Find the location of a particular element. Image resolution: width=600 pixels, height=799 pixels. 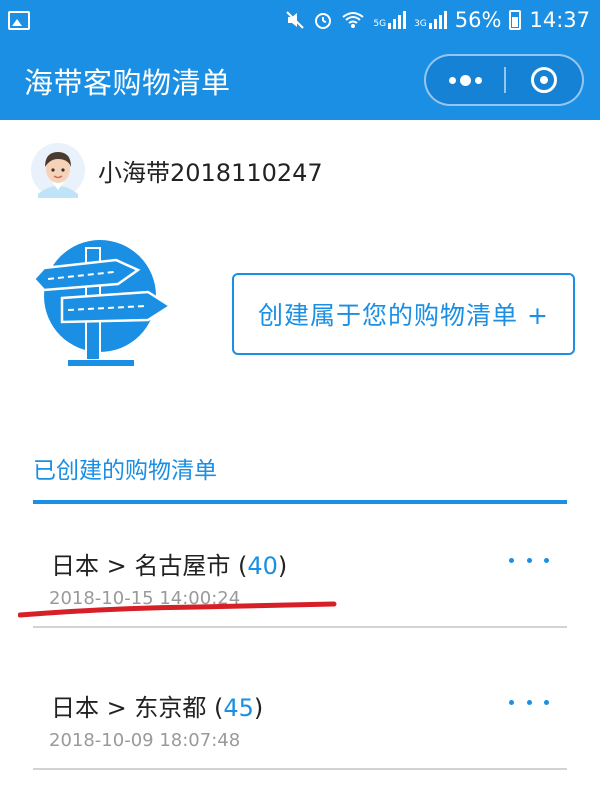

list-item-date: 2018-10-09 18:07:48 is located at coordinates (145, 740).